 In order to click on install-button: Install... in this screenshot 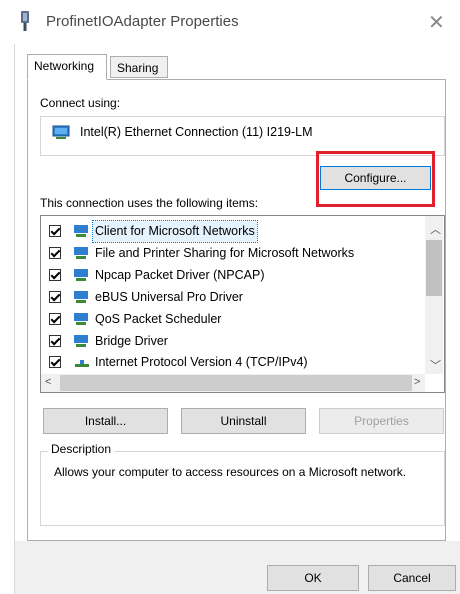, I will do `click(105, 421)`.